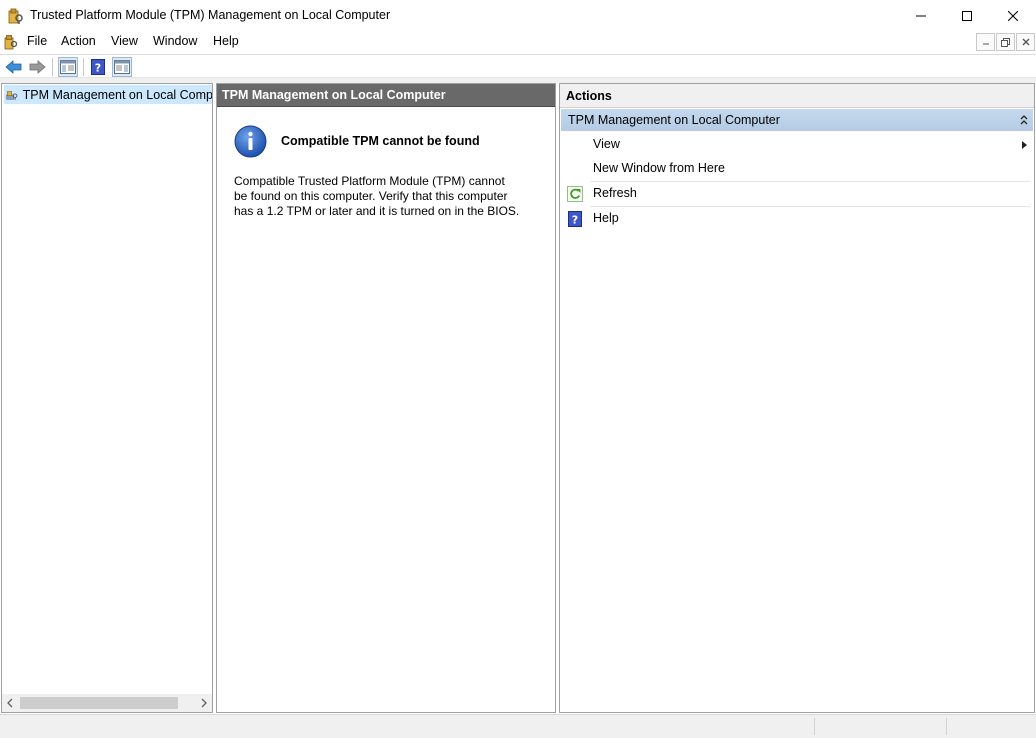 The height and width of the screenshot is (738, 1036). I want to click on maximize-icon, so click(967, 15).